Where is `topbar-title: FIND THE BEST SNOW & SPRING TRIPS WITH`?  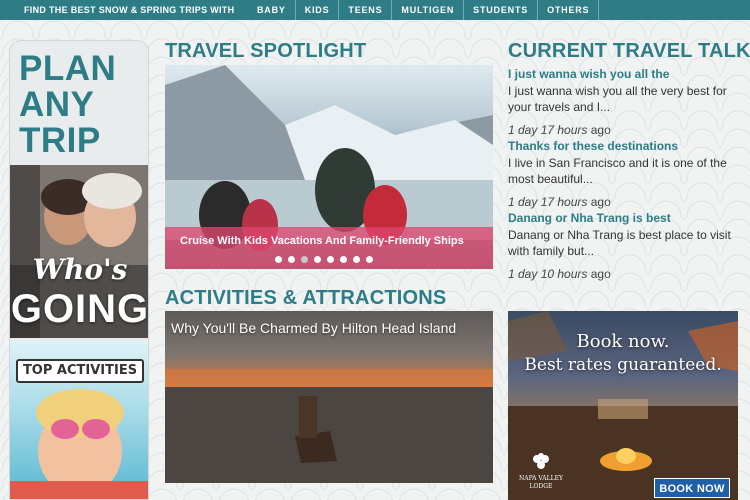 topbar-title: FIND THE BEST SNOW & SPRING TRIPS WITH is located at coordinates (129, 10).